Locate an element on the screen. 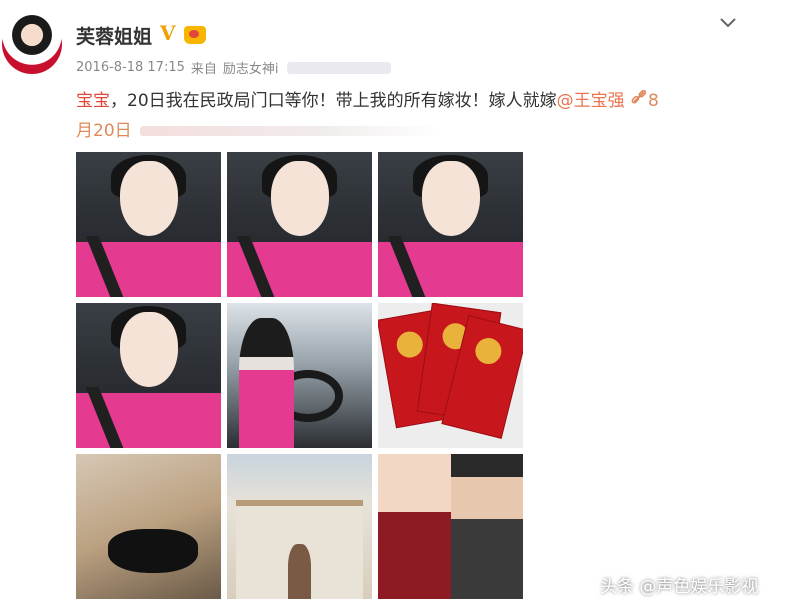 The height and width of the screenshot is (613, 800). cards-and-car-key-photo is located at coordinates (148, 526).